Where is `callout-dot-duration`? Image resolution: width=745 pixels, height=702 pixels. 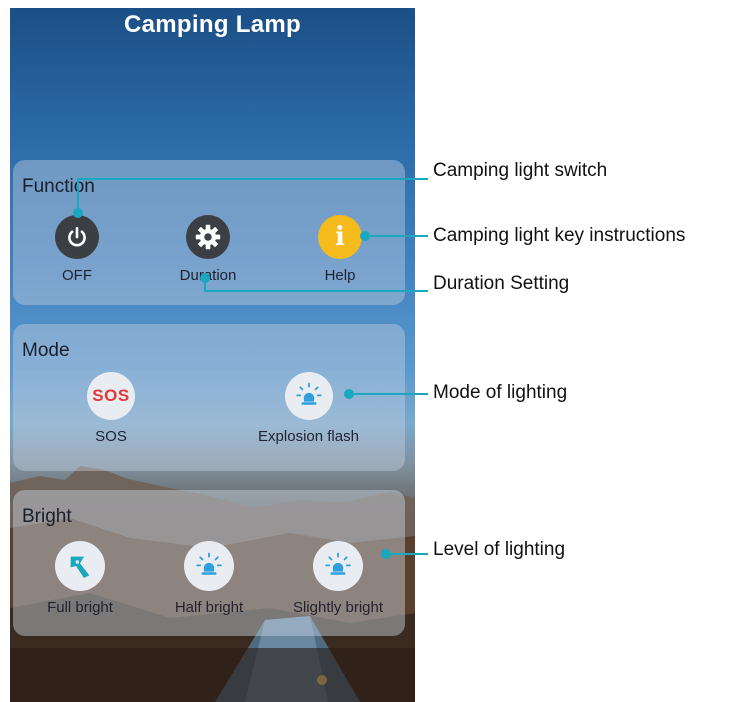 callout-dot-duration is located at coordinates (205, 278).